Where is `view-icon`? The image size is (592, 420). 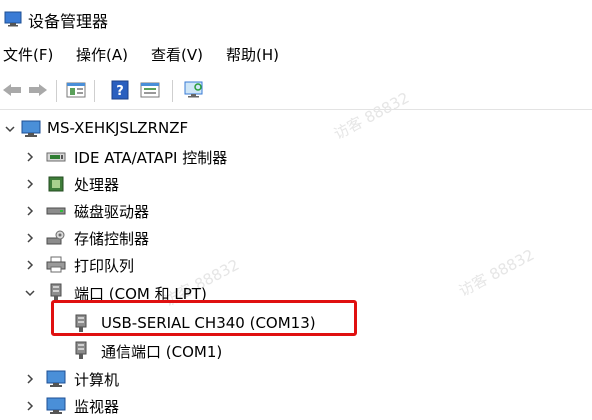
view-icon is located at coordinates (150, 90).